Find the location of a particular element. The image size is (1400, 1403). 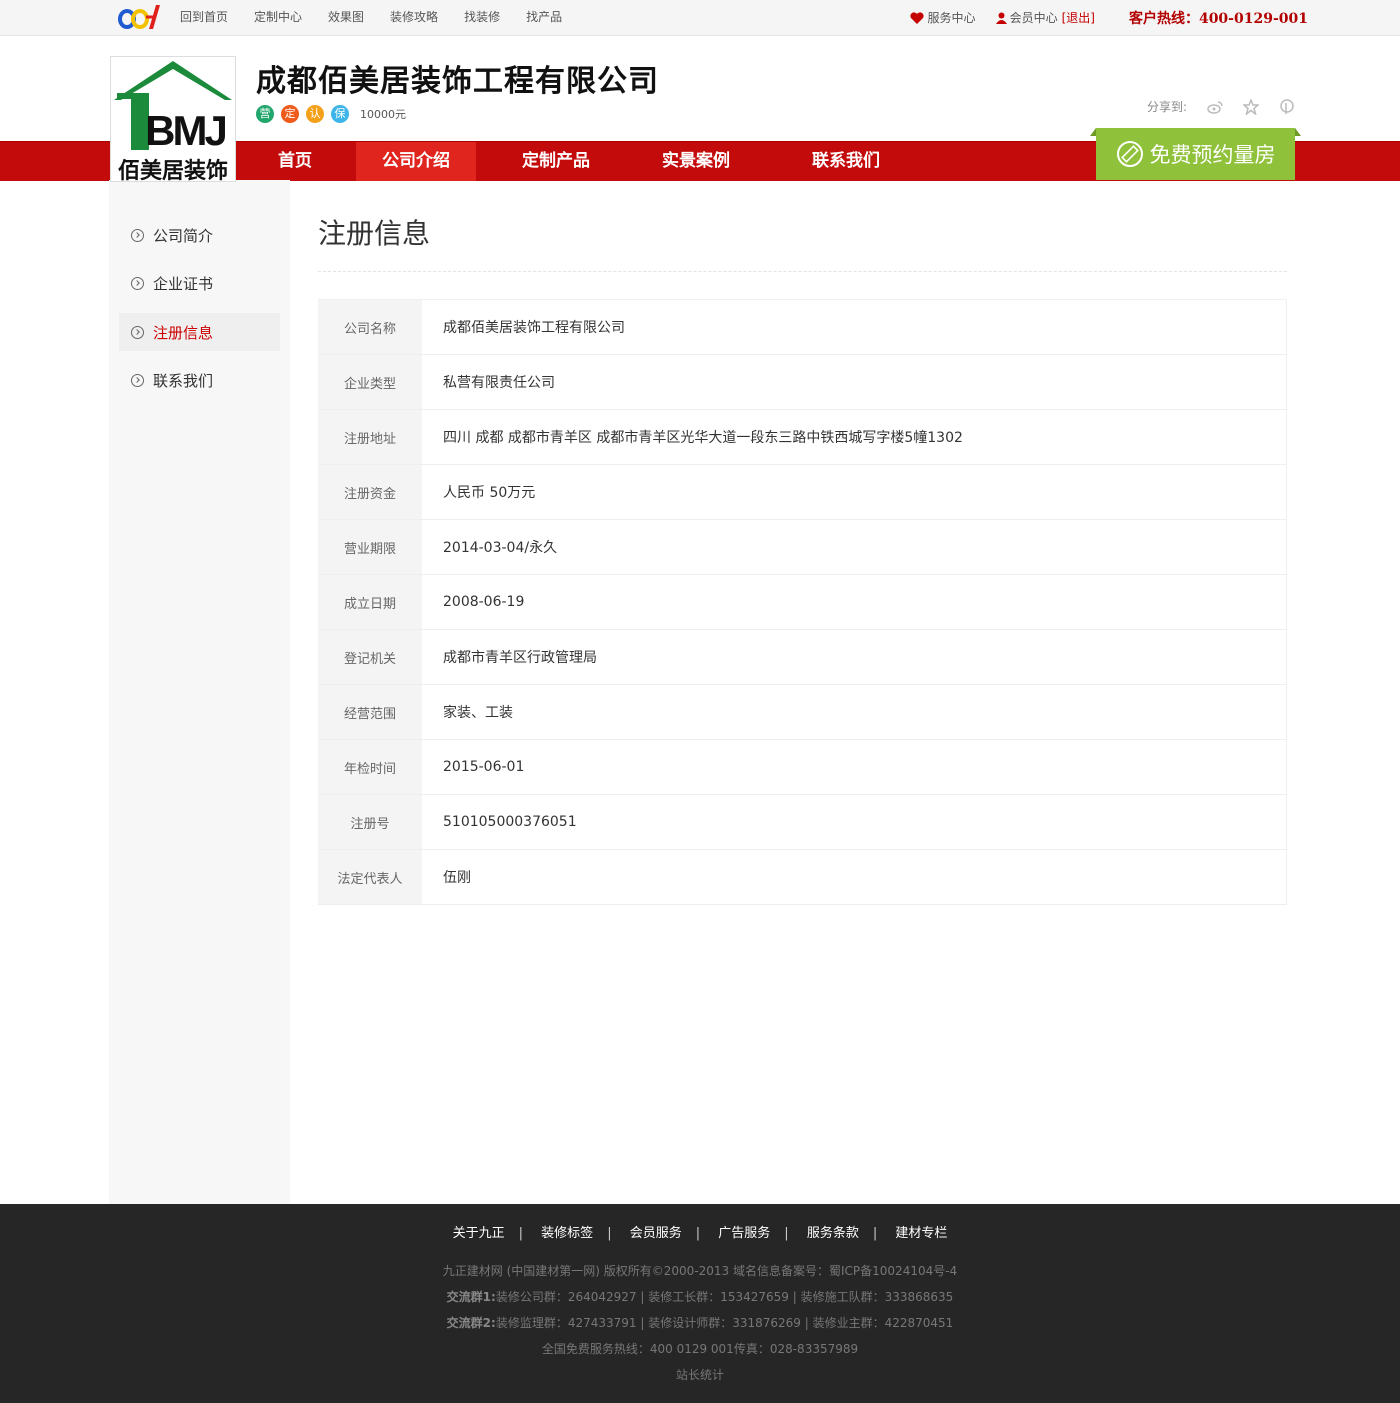

footer-hotline: 全国免费服务热线：400 0129 001传真：028-83357989 is located at coordinates (700, 1349).